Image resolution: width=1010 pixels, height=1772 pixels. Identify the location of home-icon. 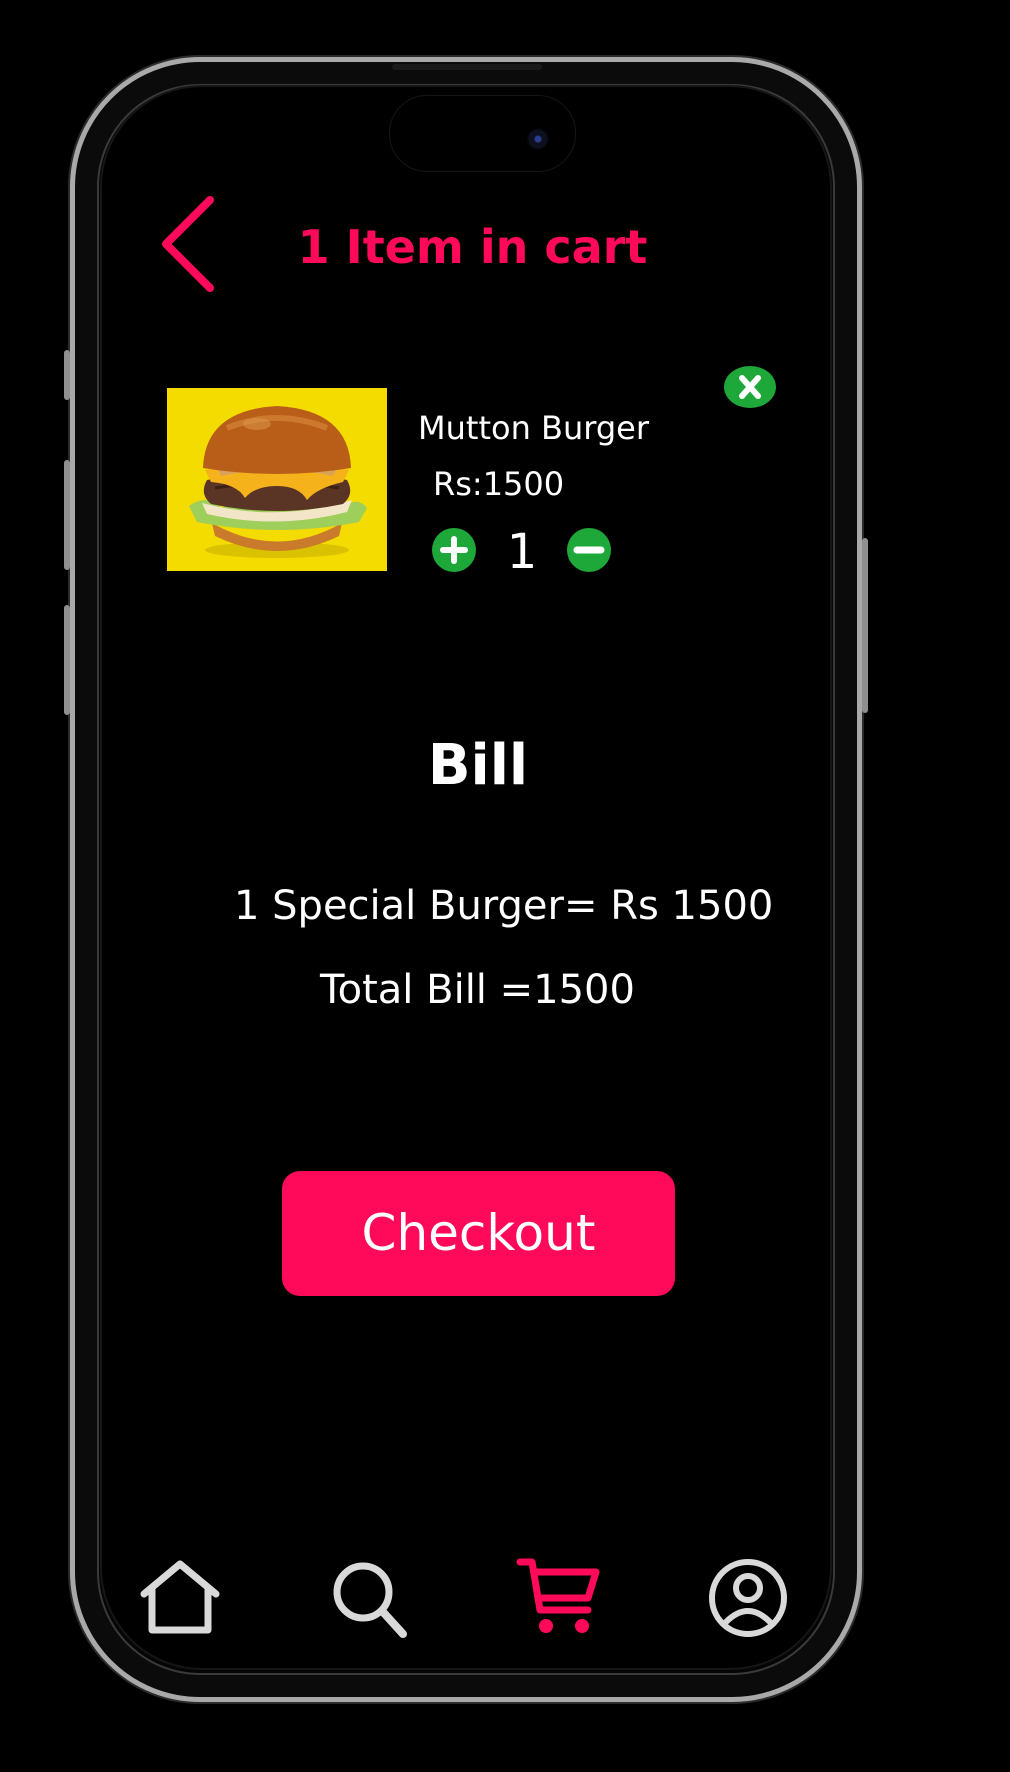
(180, 1597).